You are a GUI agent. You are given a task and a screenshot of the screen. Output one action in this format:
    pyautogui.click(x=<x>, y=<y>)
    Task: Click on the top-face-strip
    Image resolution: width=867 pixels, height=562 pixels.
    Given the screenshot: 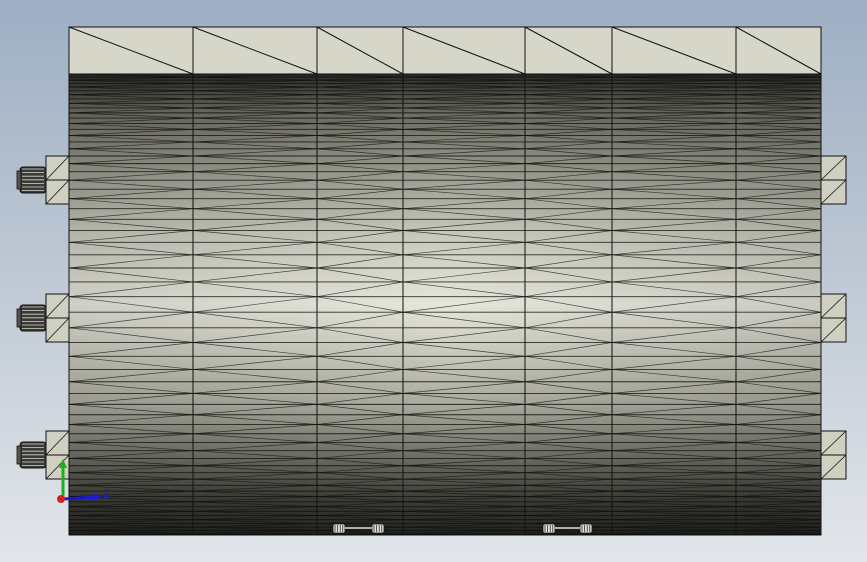 What is the action you would take?
    pyautogui.click(x=445, y=50)
    